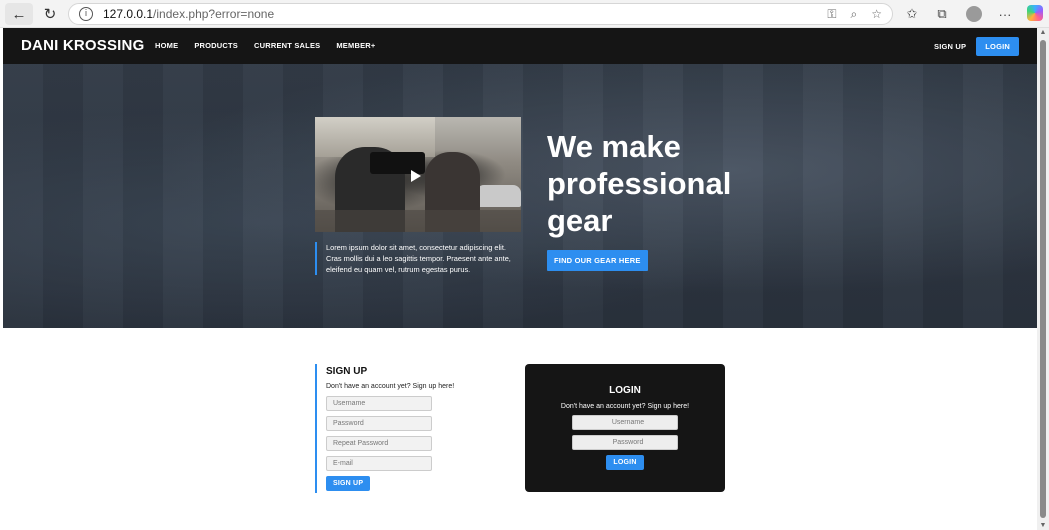 The image size is (1049, 530). Describe the element at coordinates (379, 403) in the screenshot. I see `signup-username-field: Username` at that location.